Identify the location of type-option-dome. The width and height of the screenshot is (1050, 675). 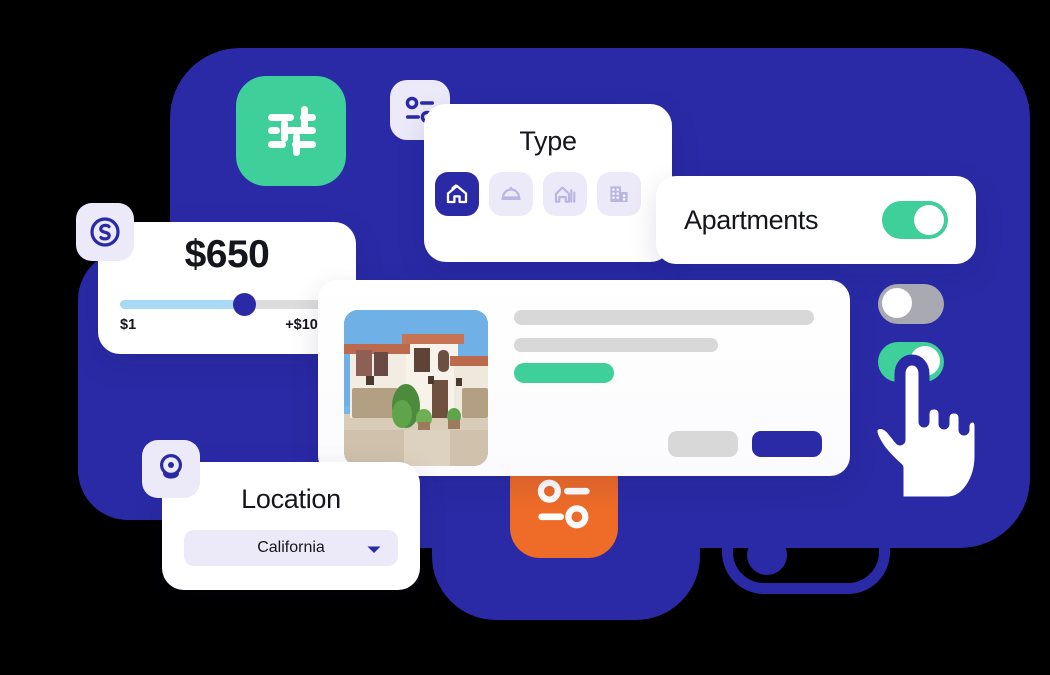
(511, 194).